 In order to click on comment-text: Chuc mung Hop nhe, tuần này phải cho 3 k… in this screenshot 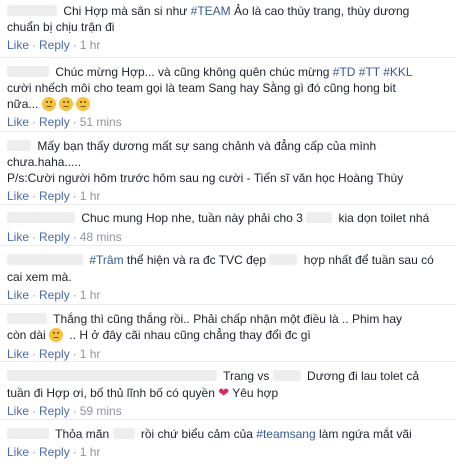, I will do `click(229, 218)`.